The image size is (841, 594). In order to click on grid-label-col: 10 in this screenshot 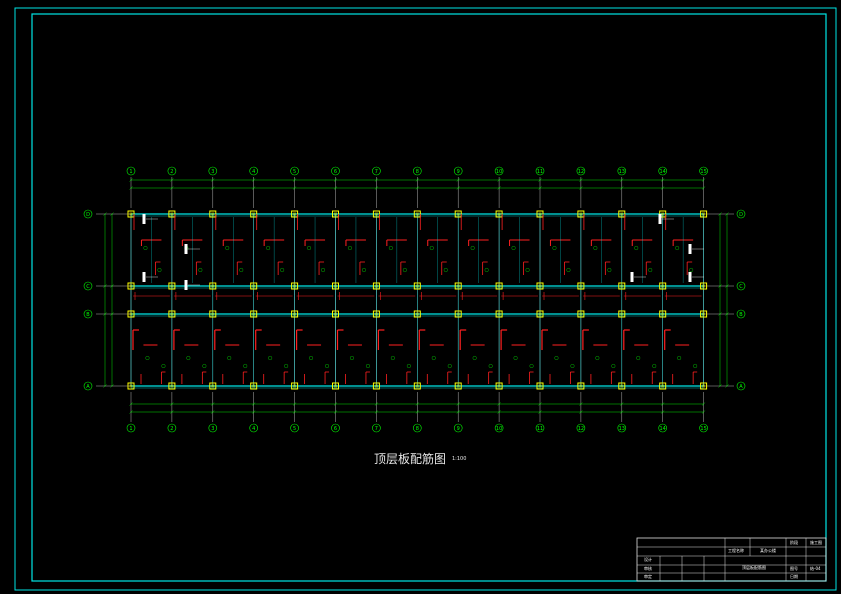, I will do `click(499, 172)`.